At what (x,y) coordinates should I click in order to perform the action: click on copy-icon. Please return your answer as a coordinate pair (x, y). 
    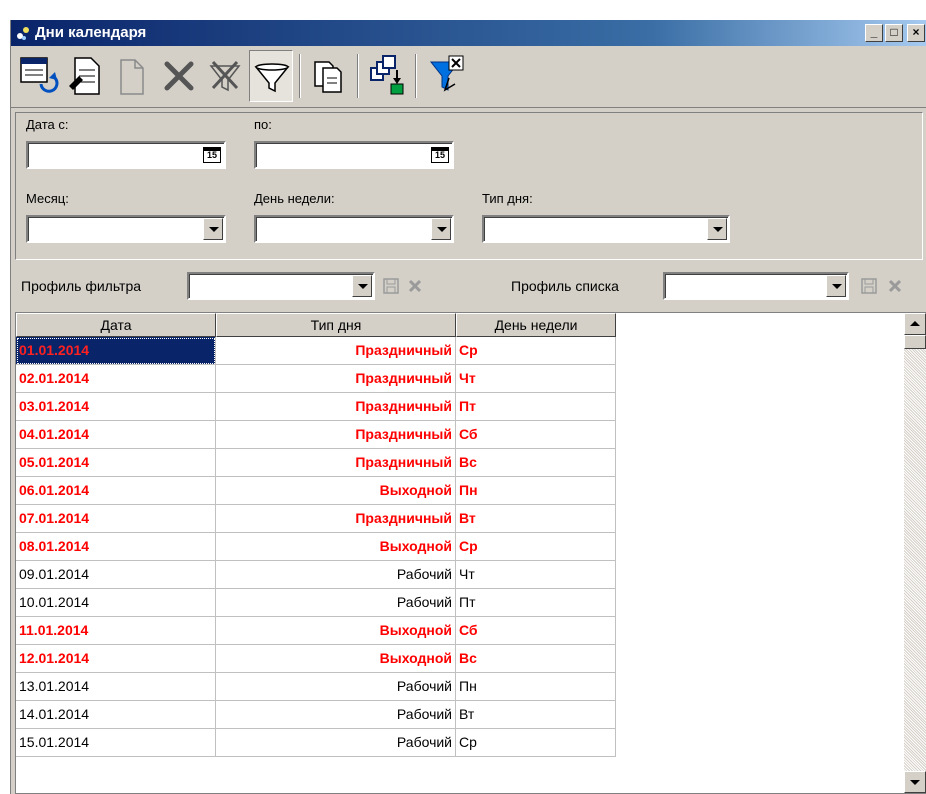
    Looking at the image, I should click on (328, 77).